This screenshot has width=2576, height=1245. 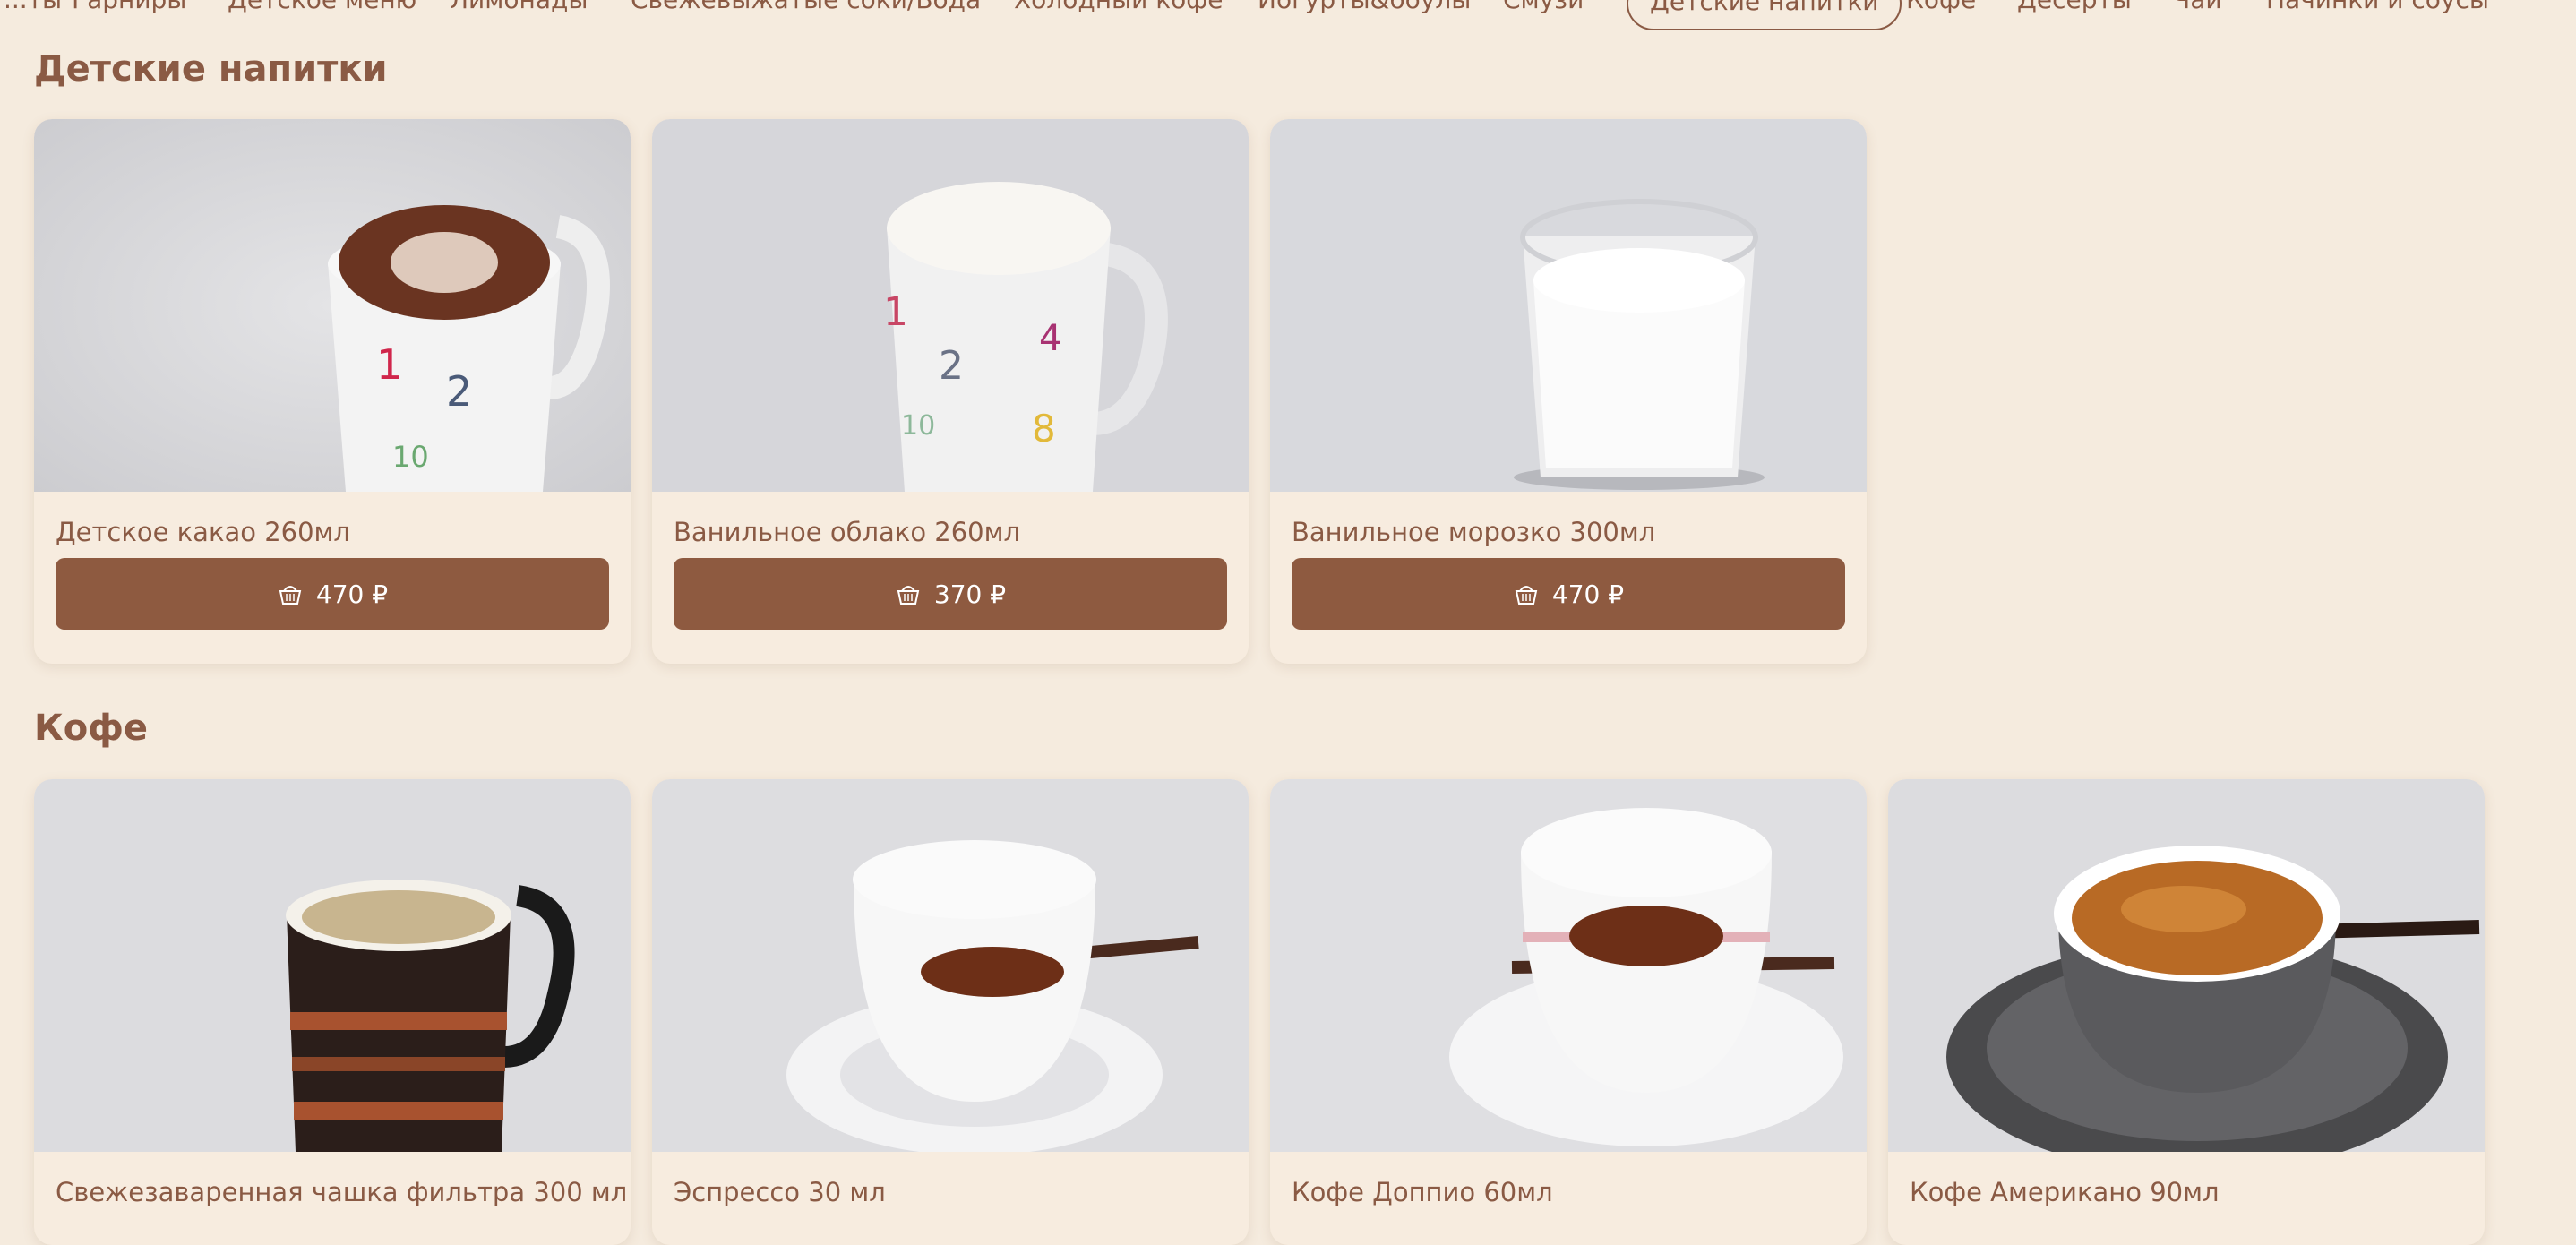 I want to click on nav-item-kids-drinks: Детские напитки, so click(x=1764, y=15).